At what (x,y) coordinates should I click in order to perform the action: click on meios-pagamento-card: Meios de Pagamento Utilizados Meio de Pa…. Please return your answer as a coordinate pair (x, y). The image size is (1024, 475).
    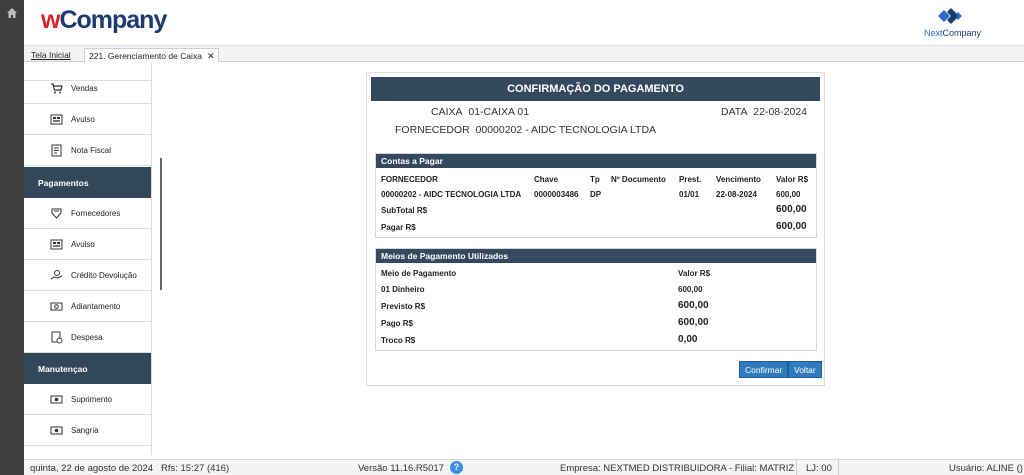
    Looking at the image, I should click on (596, 299).